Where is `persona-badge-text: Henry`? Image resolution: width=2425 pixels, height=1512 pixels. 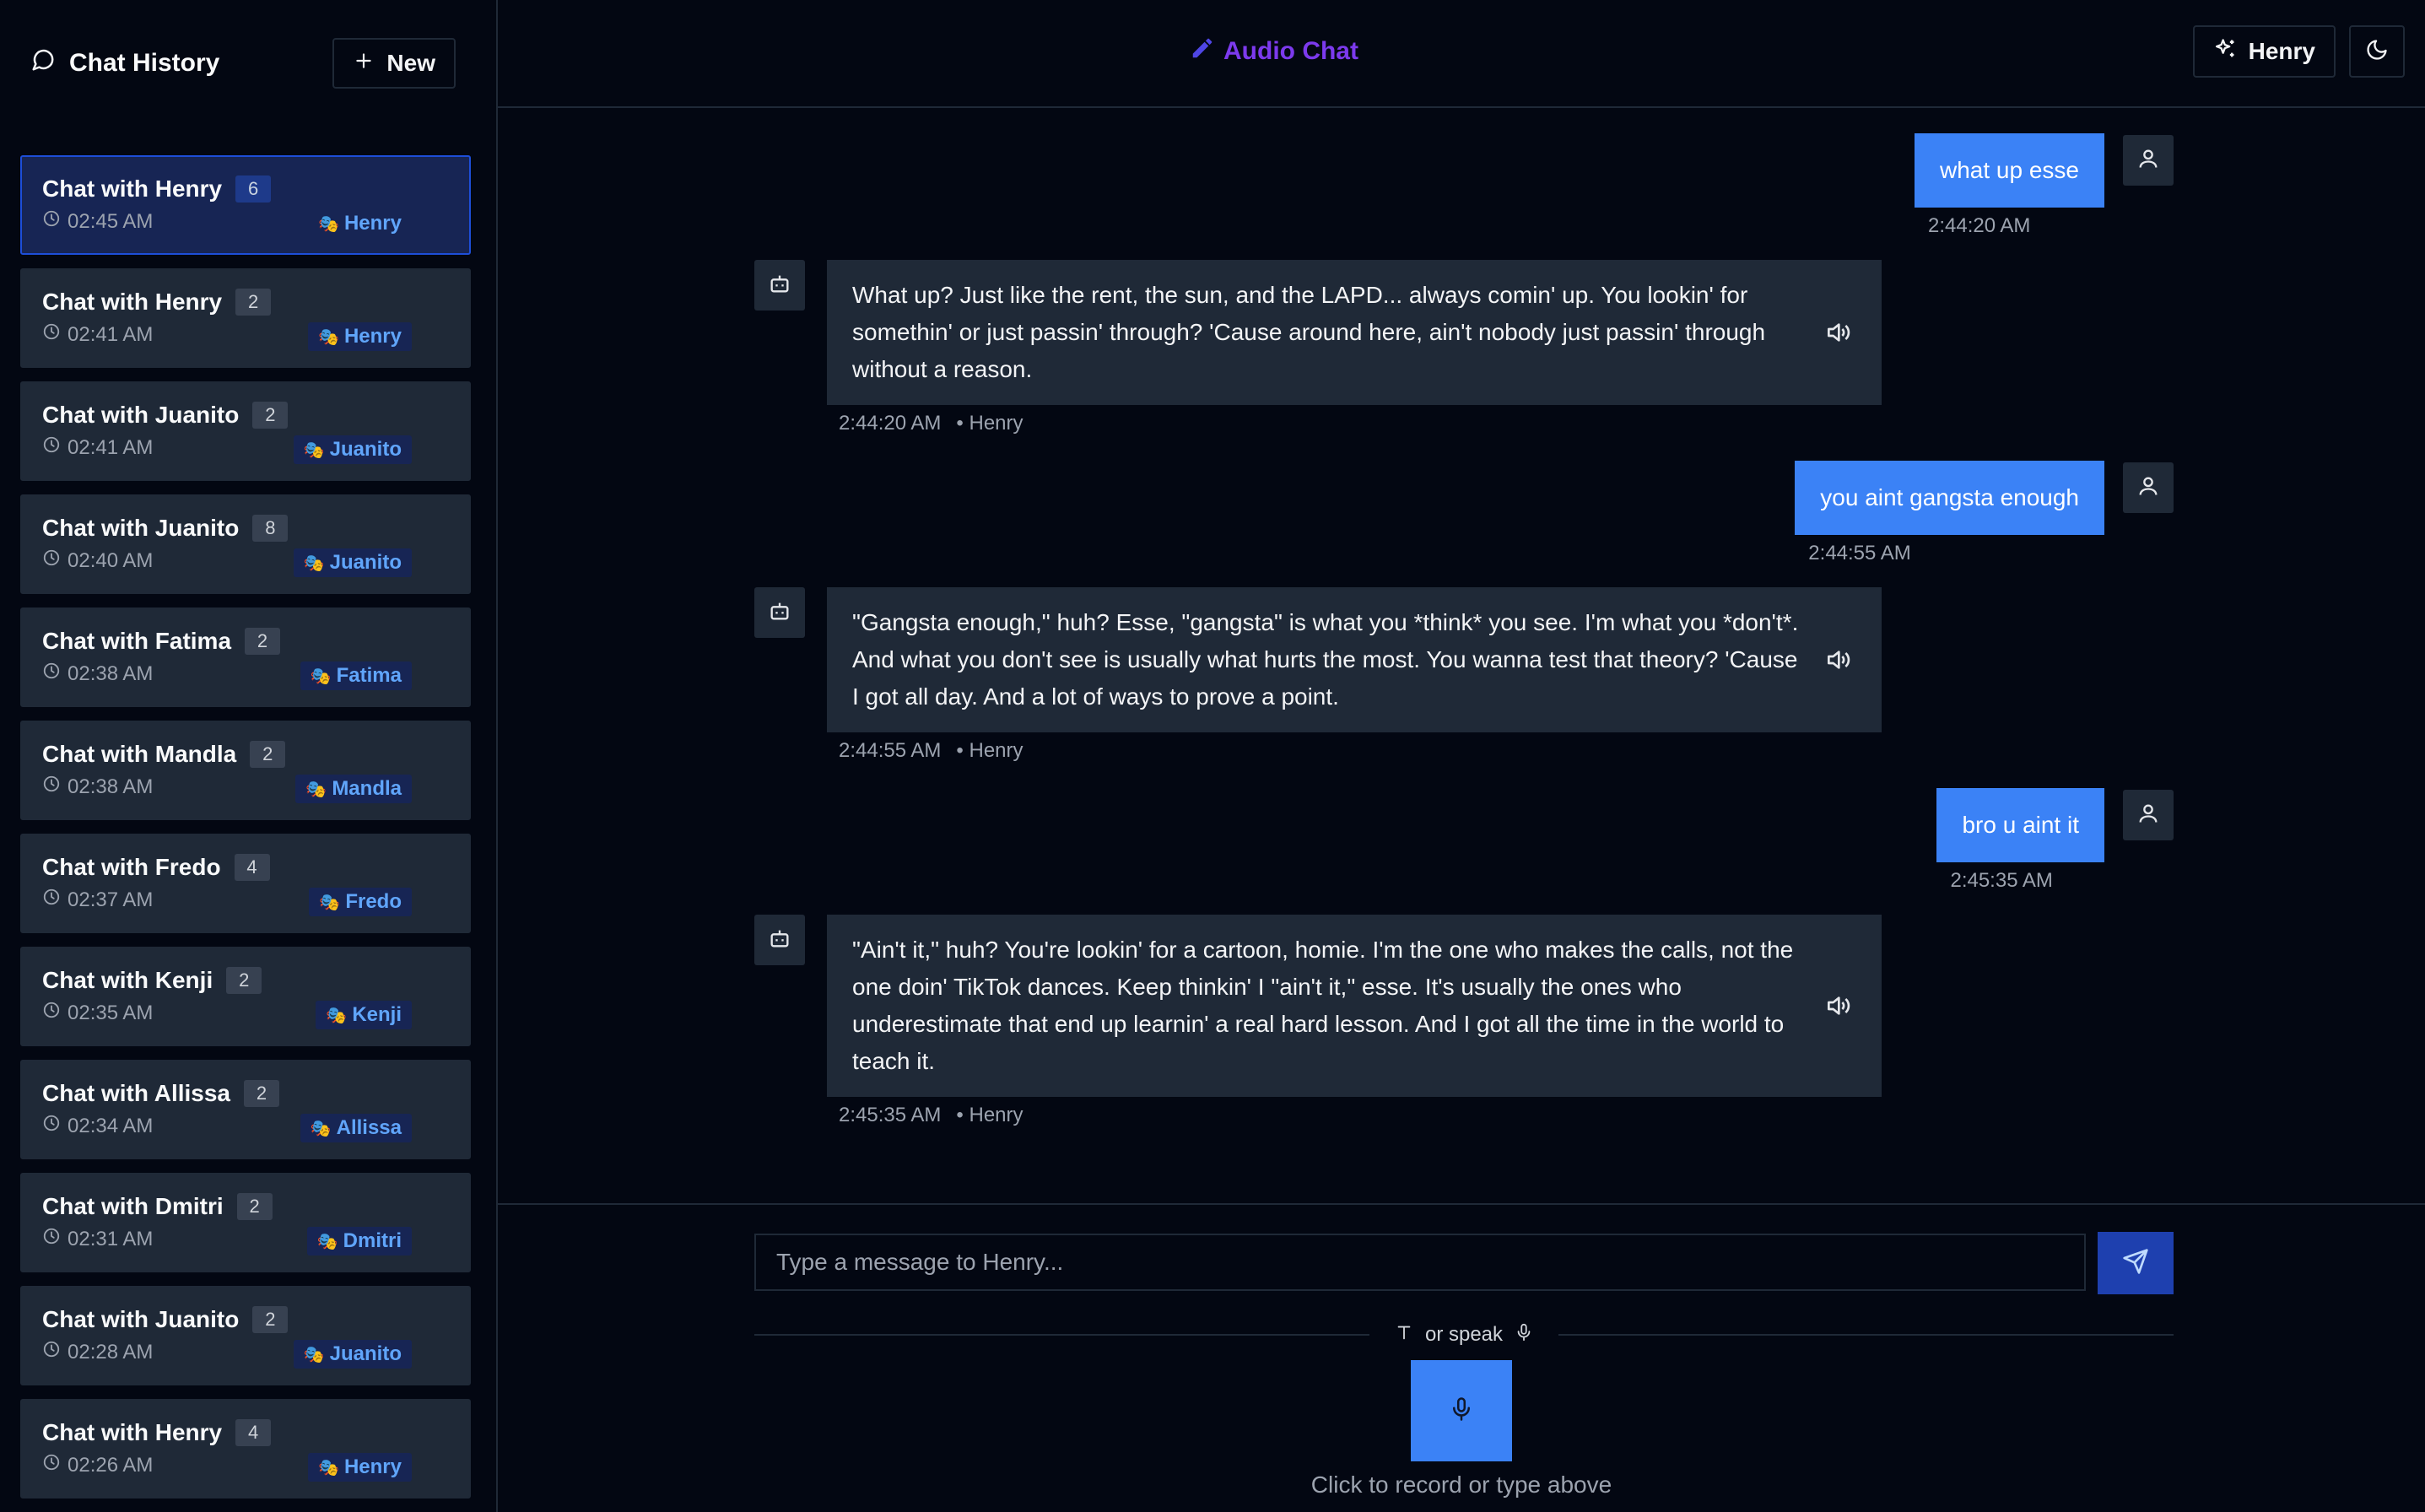
persona-badge-text: Henry is located at coordinates (372, 1466).